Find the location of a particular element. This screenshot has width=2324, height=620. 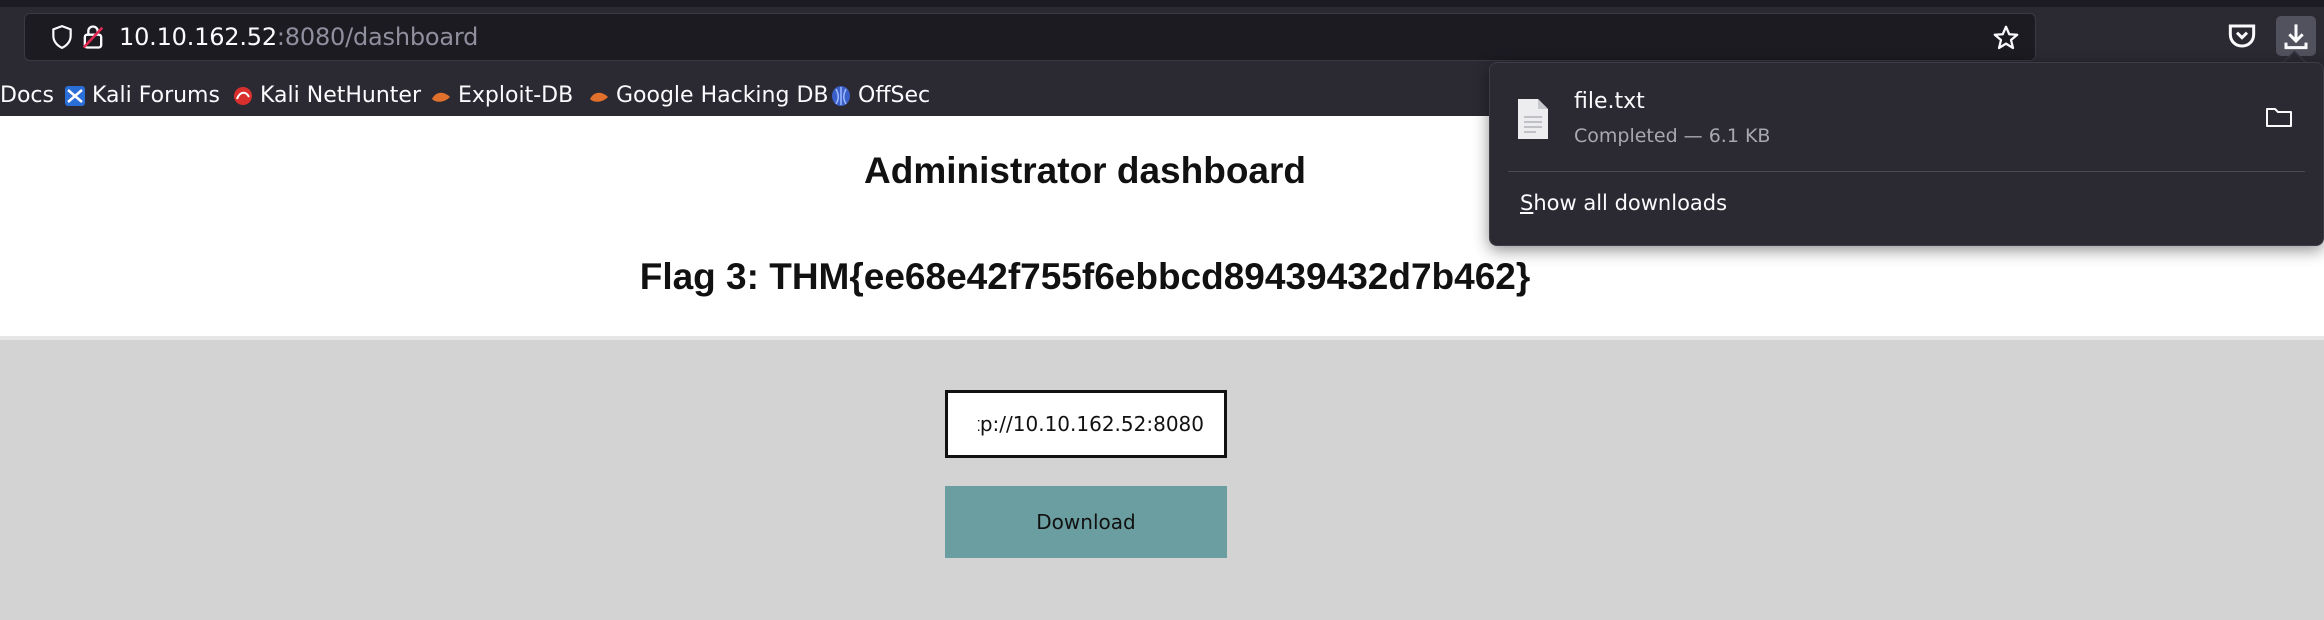

insecure-lock-icon is located at coordinates (93, 37).